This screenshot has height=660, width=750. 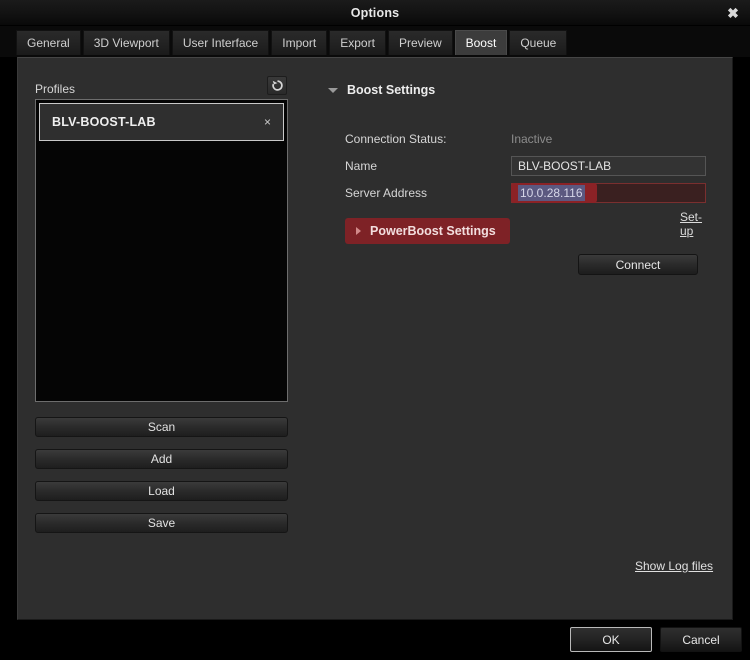 I want to click on refresh-glyph, so click(x=277, y=85).